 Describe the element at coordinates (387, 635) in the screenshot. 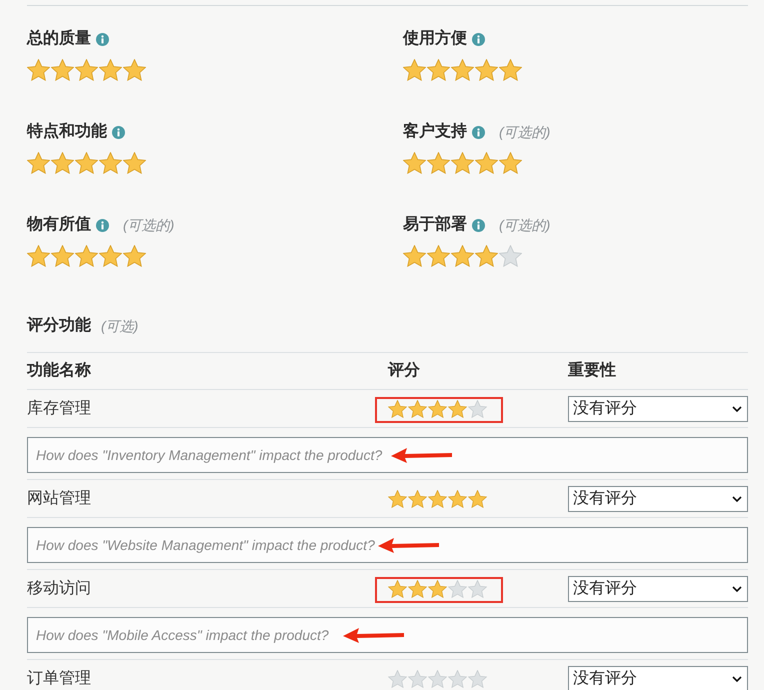

I see `comment-field: How does "Mobile Access" impact the product?` at that location.